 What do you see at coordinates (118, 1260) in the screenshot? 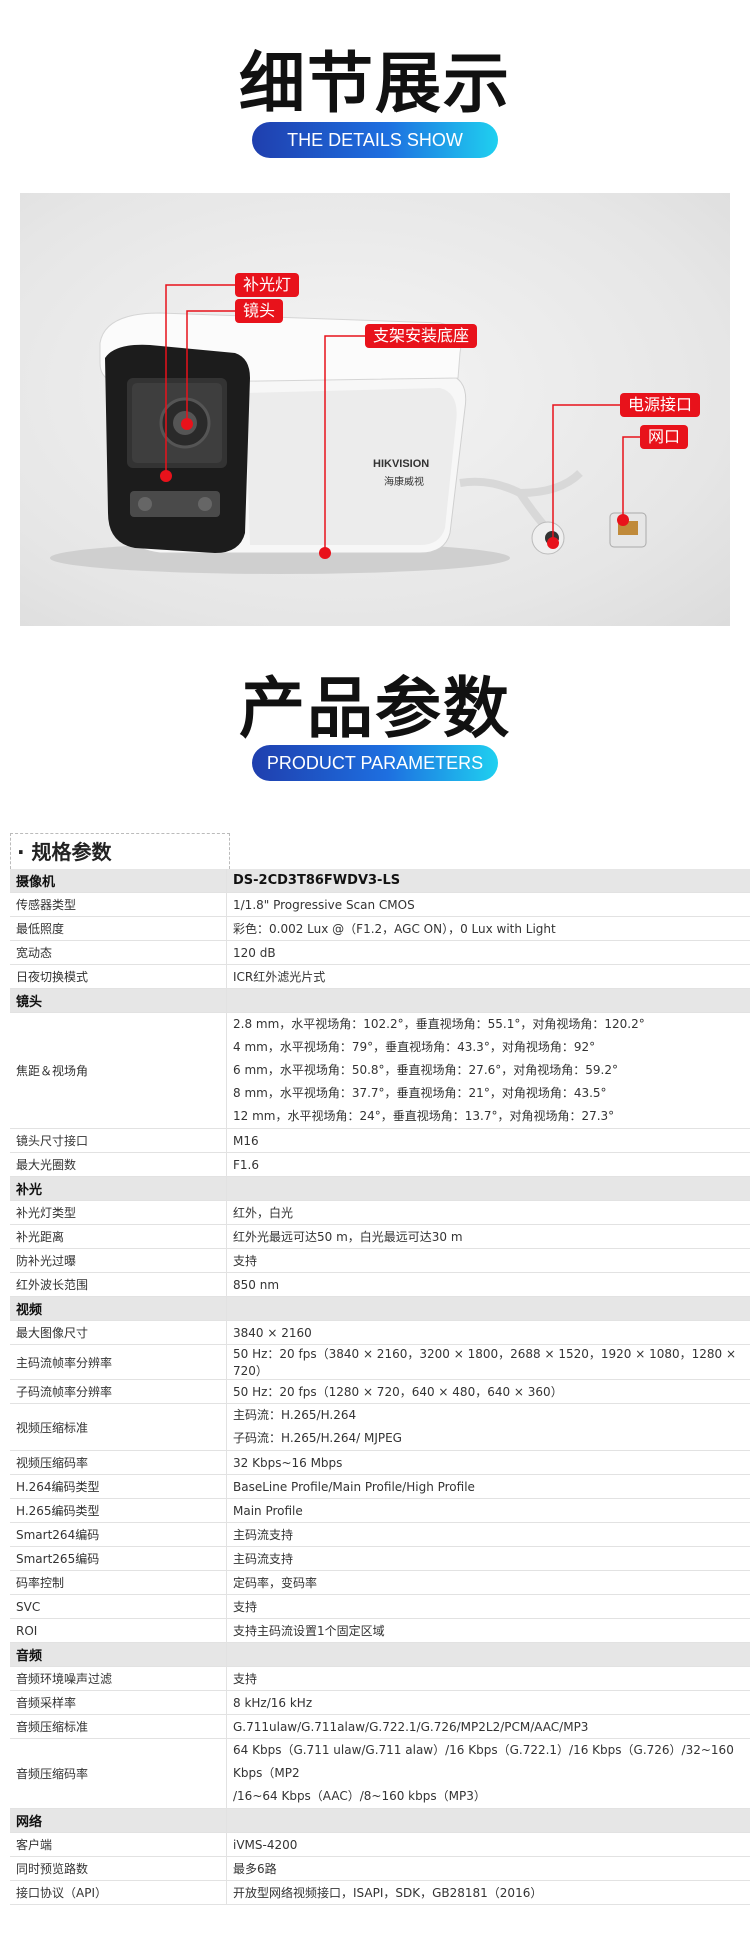
I see `spec-key: 防补光过曝` at bounding box center [118, 1260].